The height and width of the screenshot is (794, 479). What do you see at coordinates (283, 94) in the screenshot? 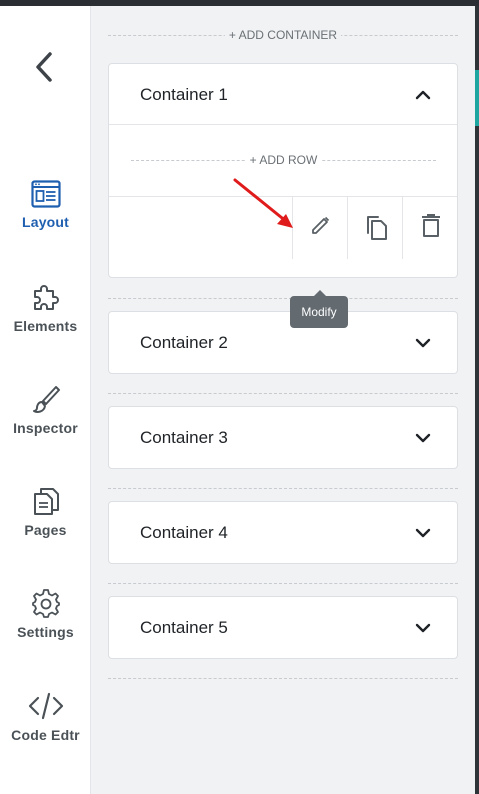
I see `container-header: Container 1` at bounding box center [283, 94].